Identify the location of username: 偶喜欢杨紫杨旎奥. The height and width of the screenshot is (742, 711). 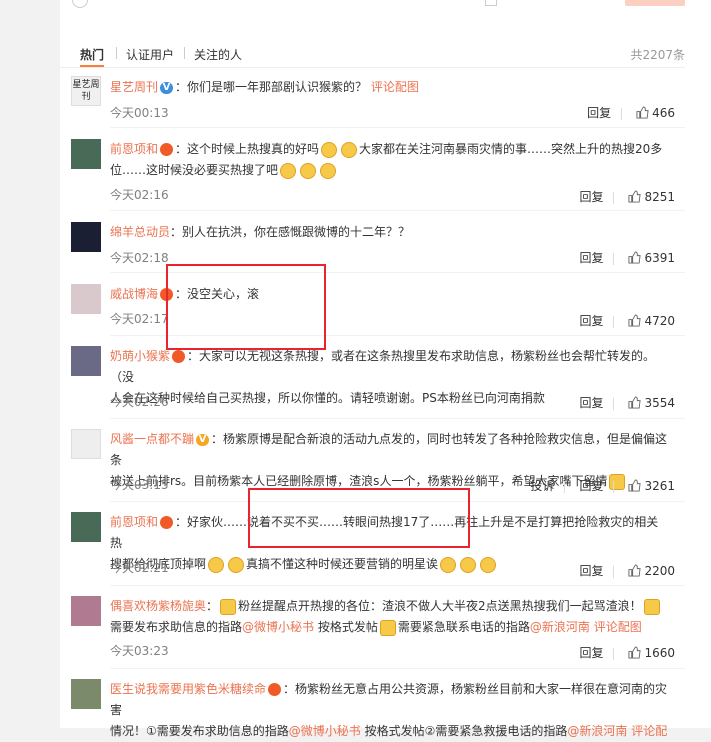
(158, 606).